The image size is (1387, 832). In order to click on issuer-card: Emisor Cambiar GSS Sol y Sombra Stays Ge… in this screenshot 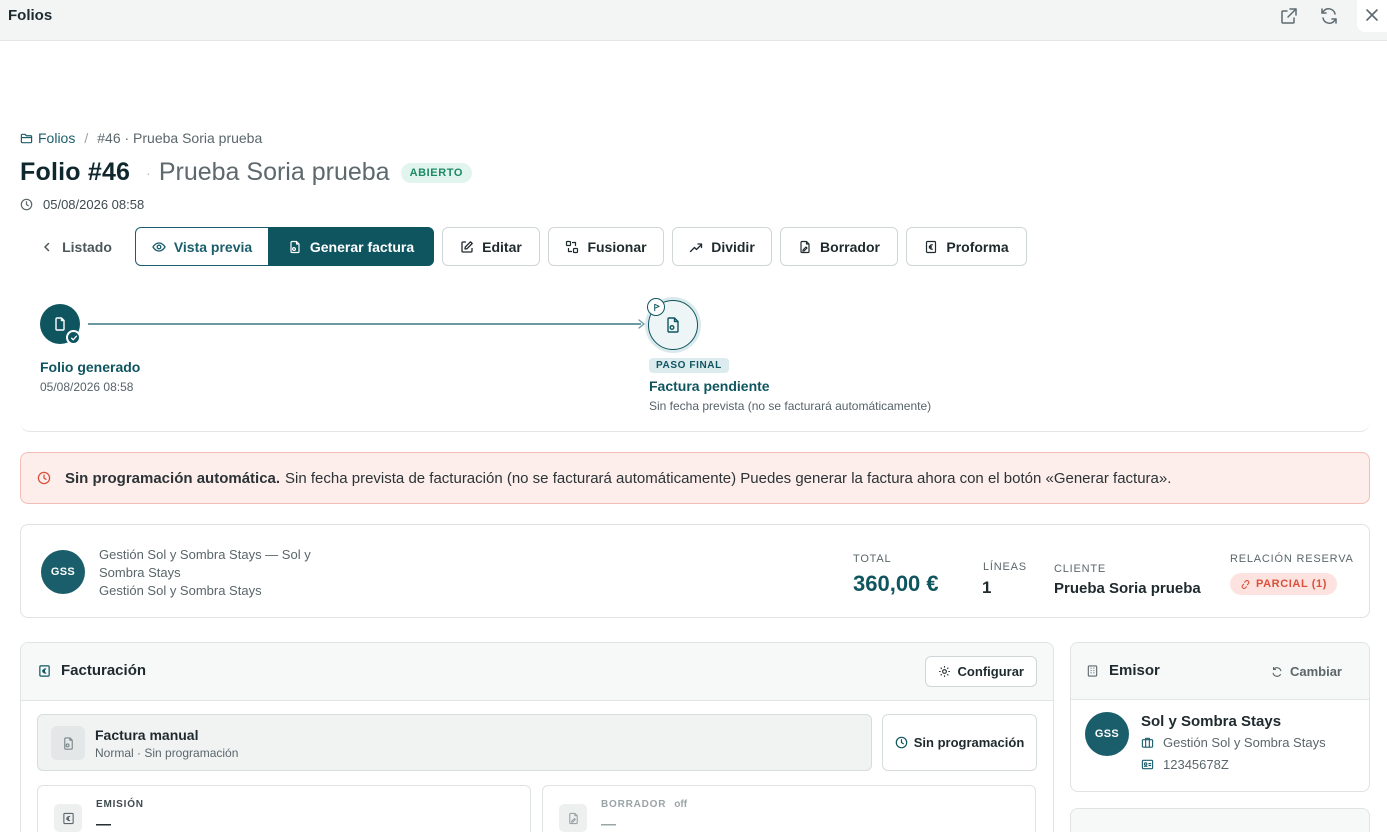, I will do `click(1220, 717)`.